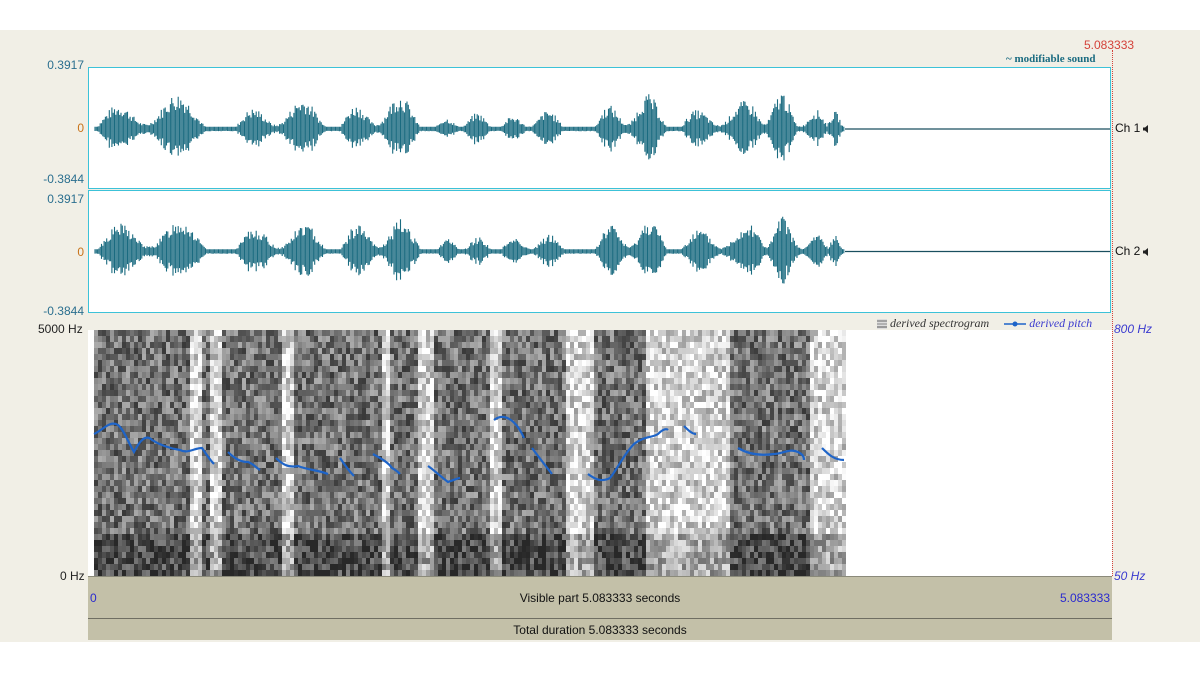  Describe the element at coordinates (1015, 324) in the screenshot. I see `pitch-line-icon` at that location.